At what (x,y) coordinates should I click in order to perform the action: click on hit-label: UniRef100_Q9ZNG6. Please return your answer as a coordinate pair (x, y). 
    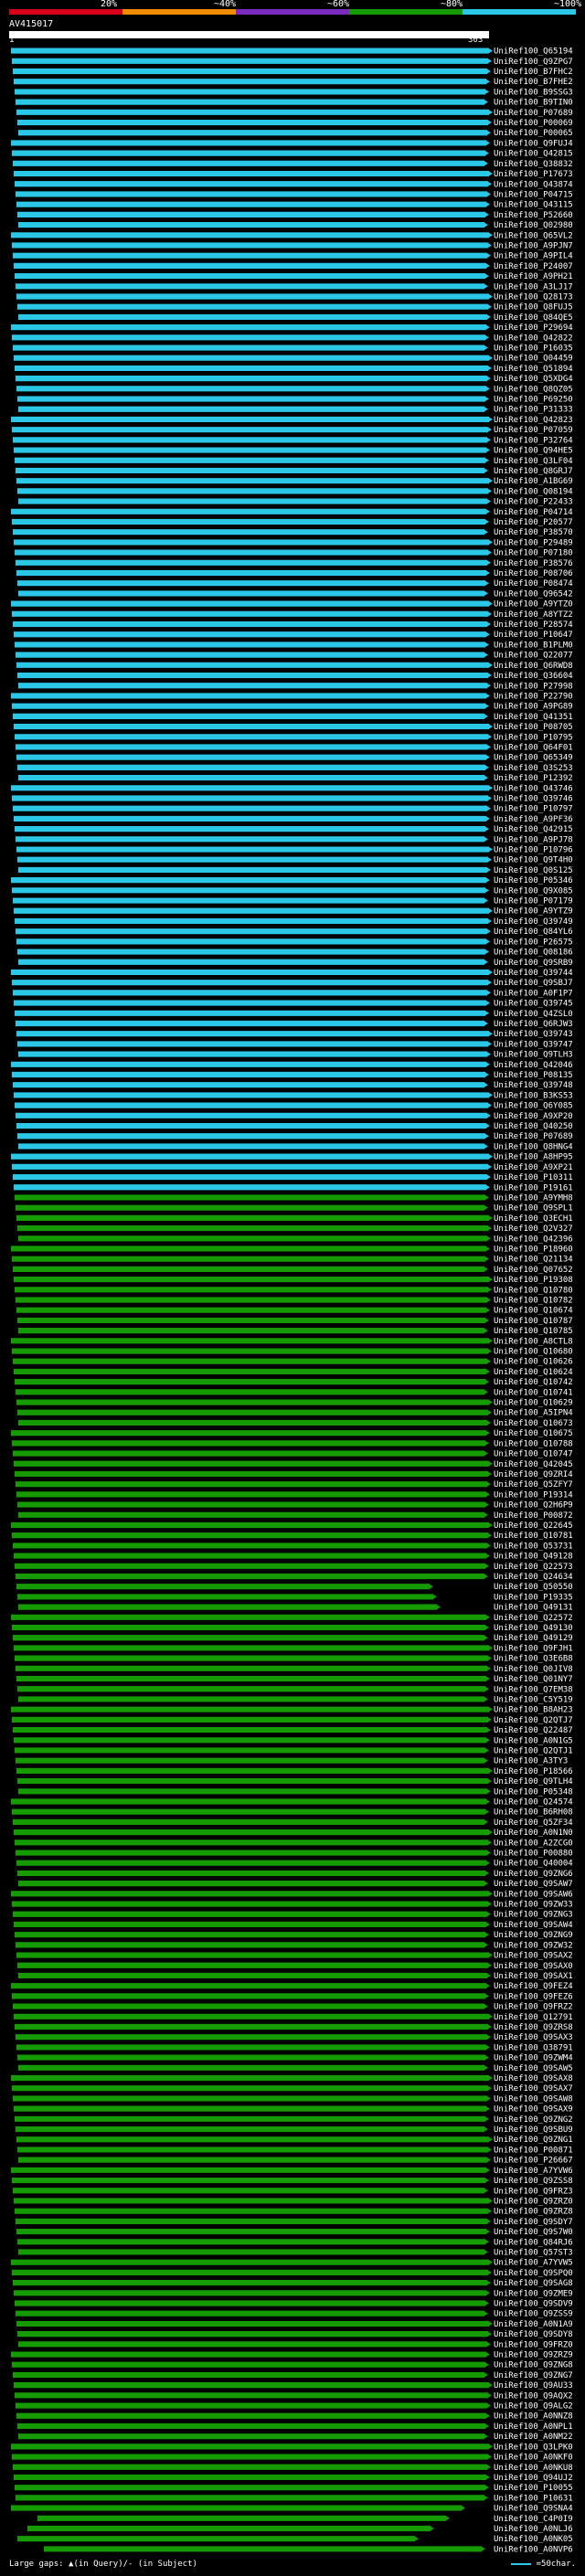
    Looking at the image, I should click on (534, 1874).